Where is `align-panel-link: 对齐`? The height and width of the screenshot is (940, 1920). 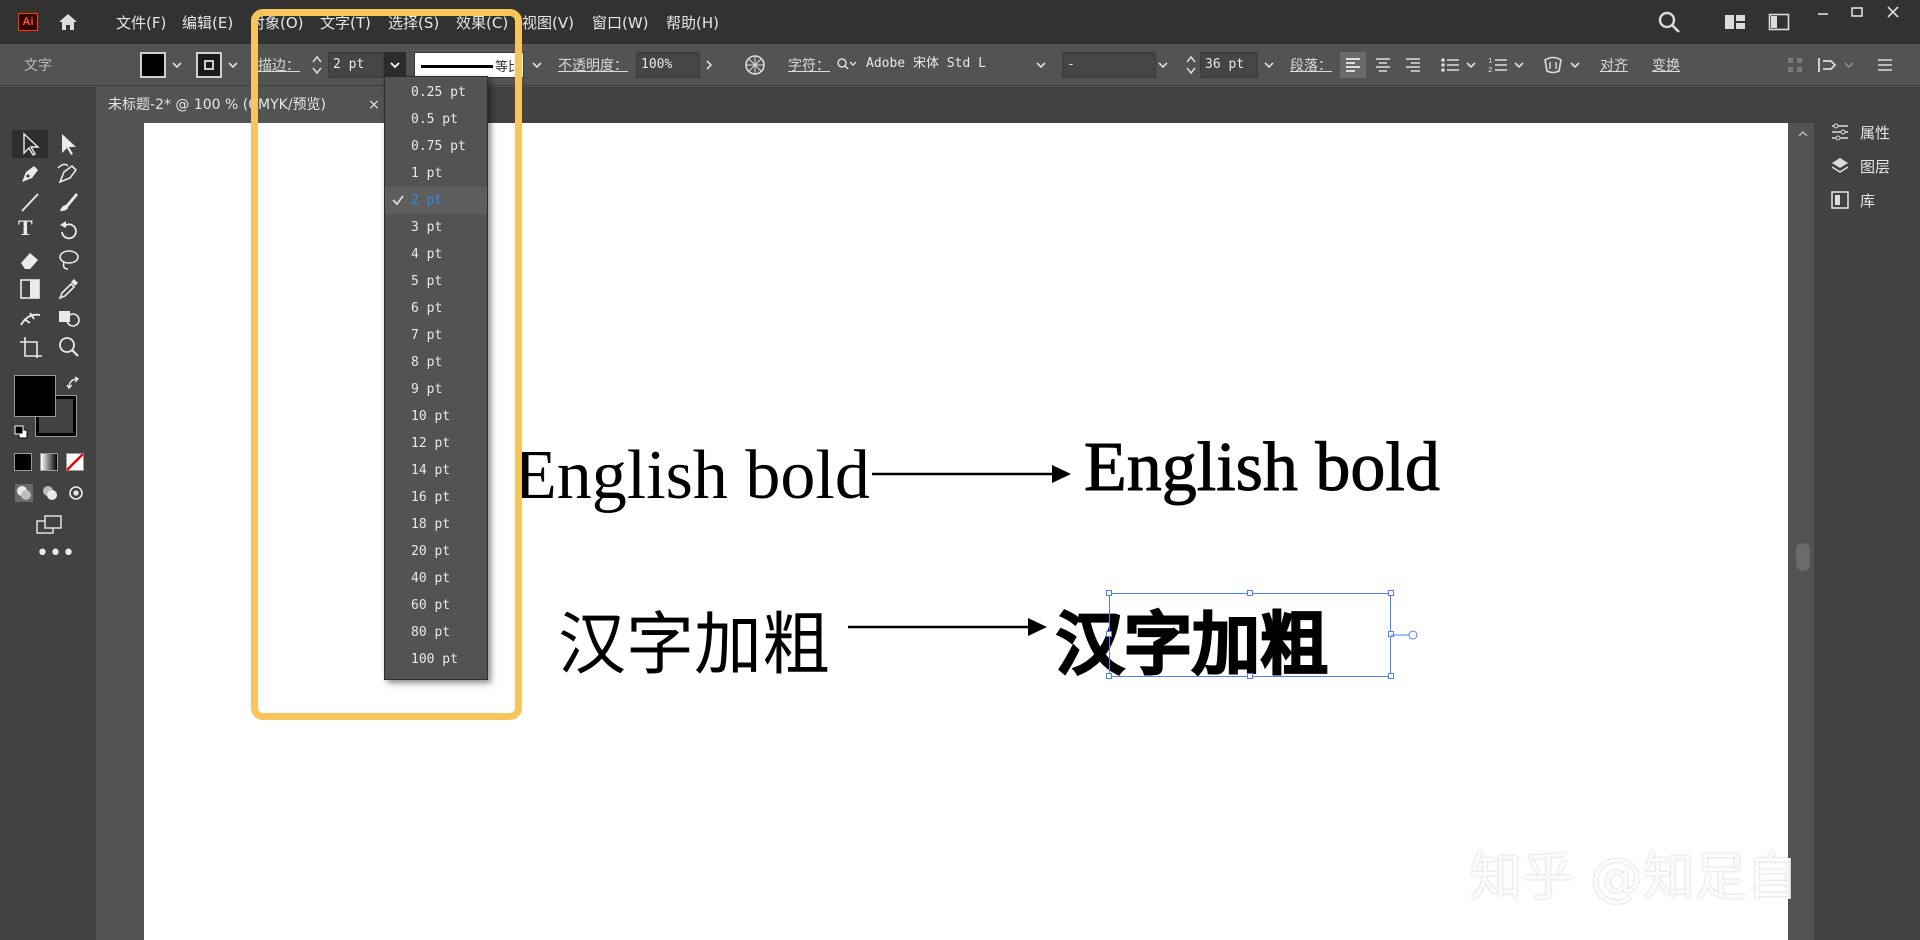
align-panel-link: 对齐 is located at coordinates (1614, 65).